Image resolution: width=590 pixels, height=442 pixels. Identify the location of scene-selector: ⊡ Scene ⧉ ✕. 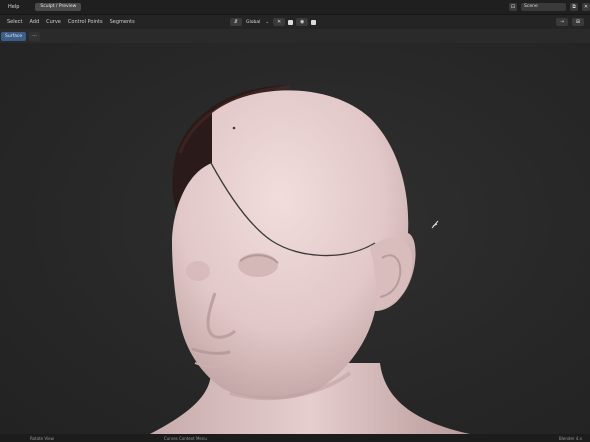
(549, 7).